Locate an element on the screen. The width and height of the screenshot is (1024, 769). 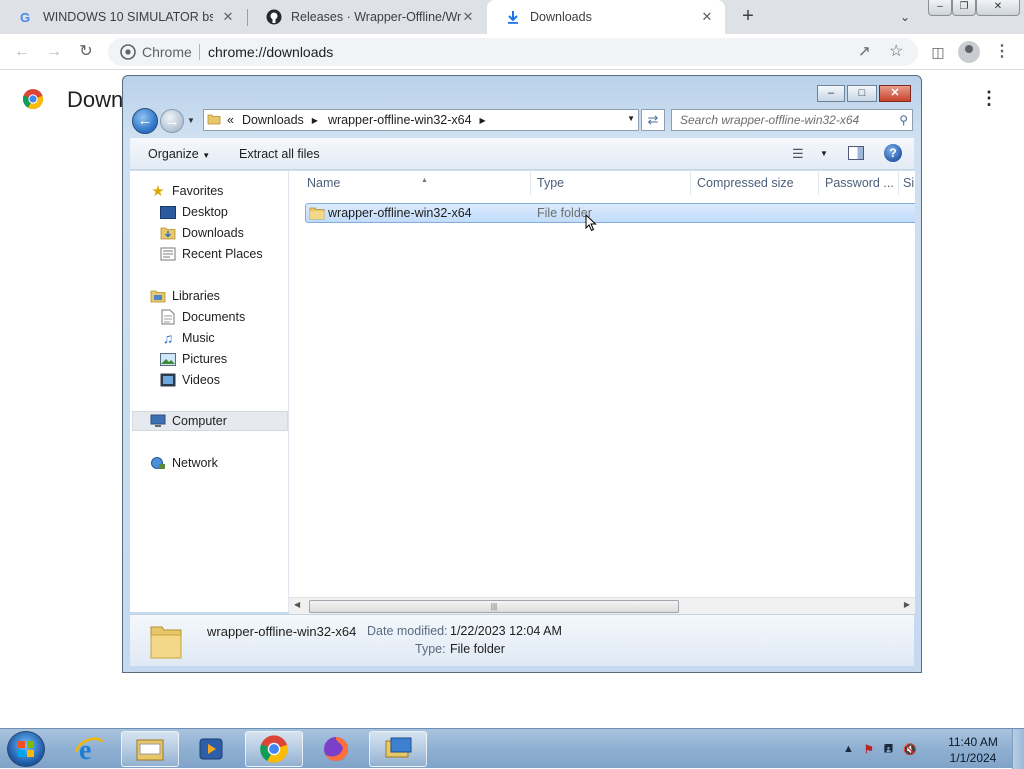
tab-releases-wrapper-offline: Releases · Wrapper-Offline/Wrap ✕ is located at coordinates (367, 17).